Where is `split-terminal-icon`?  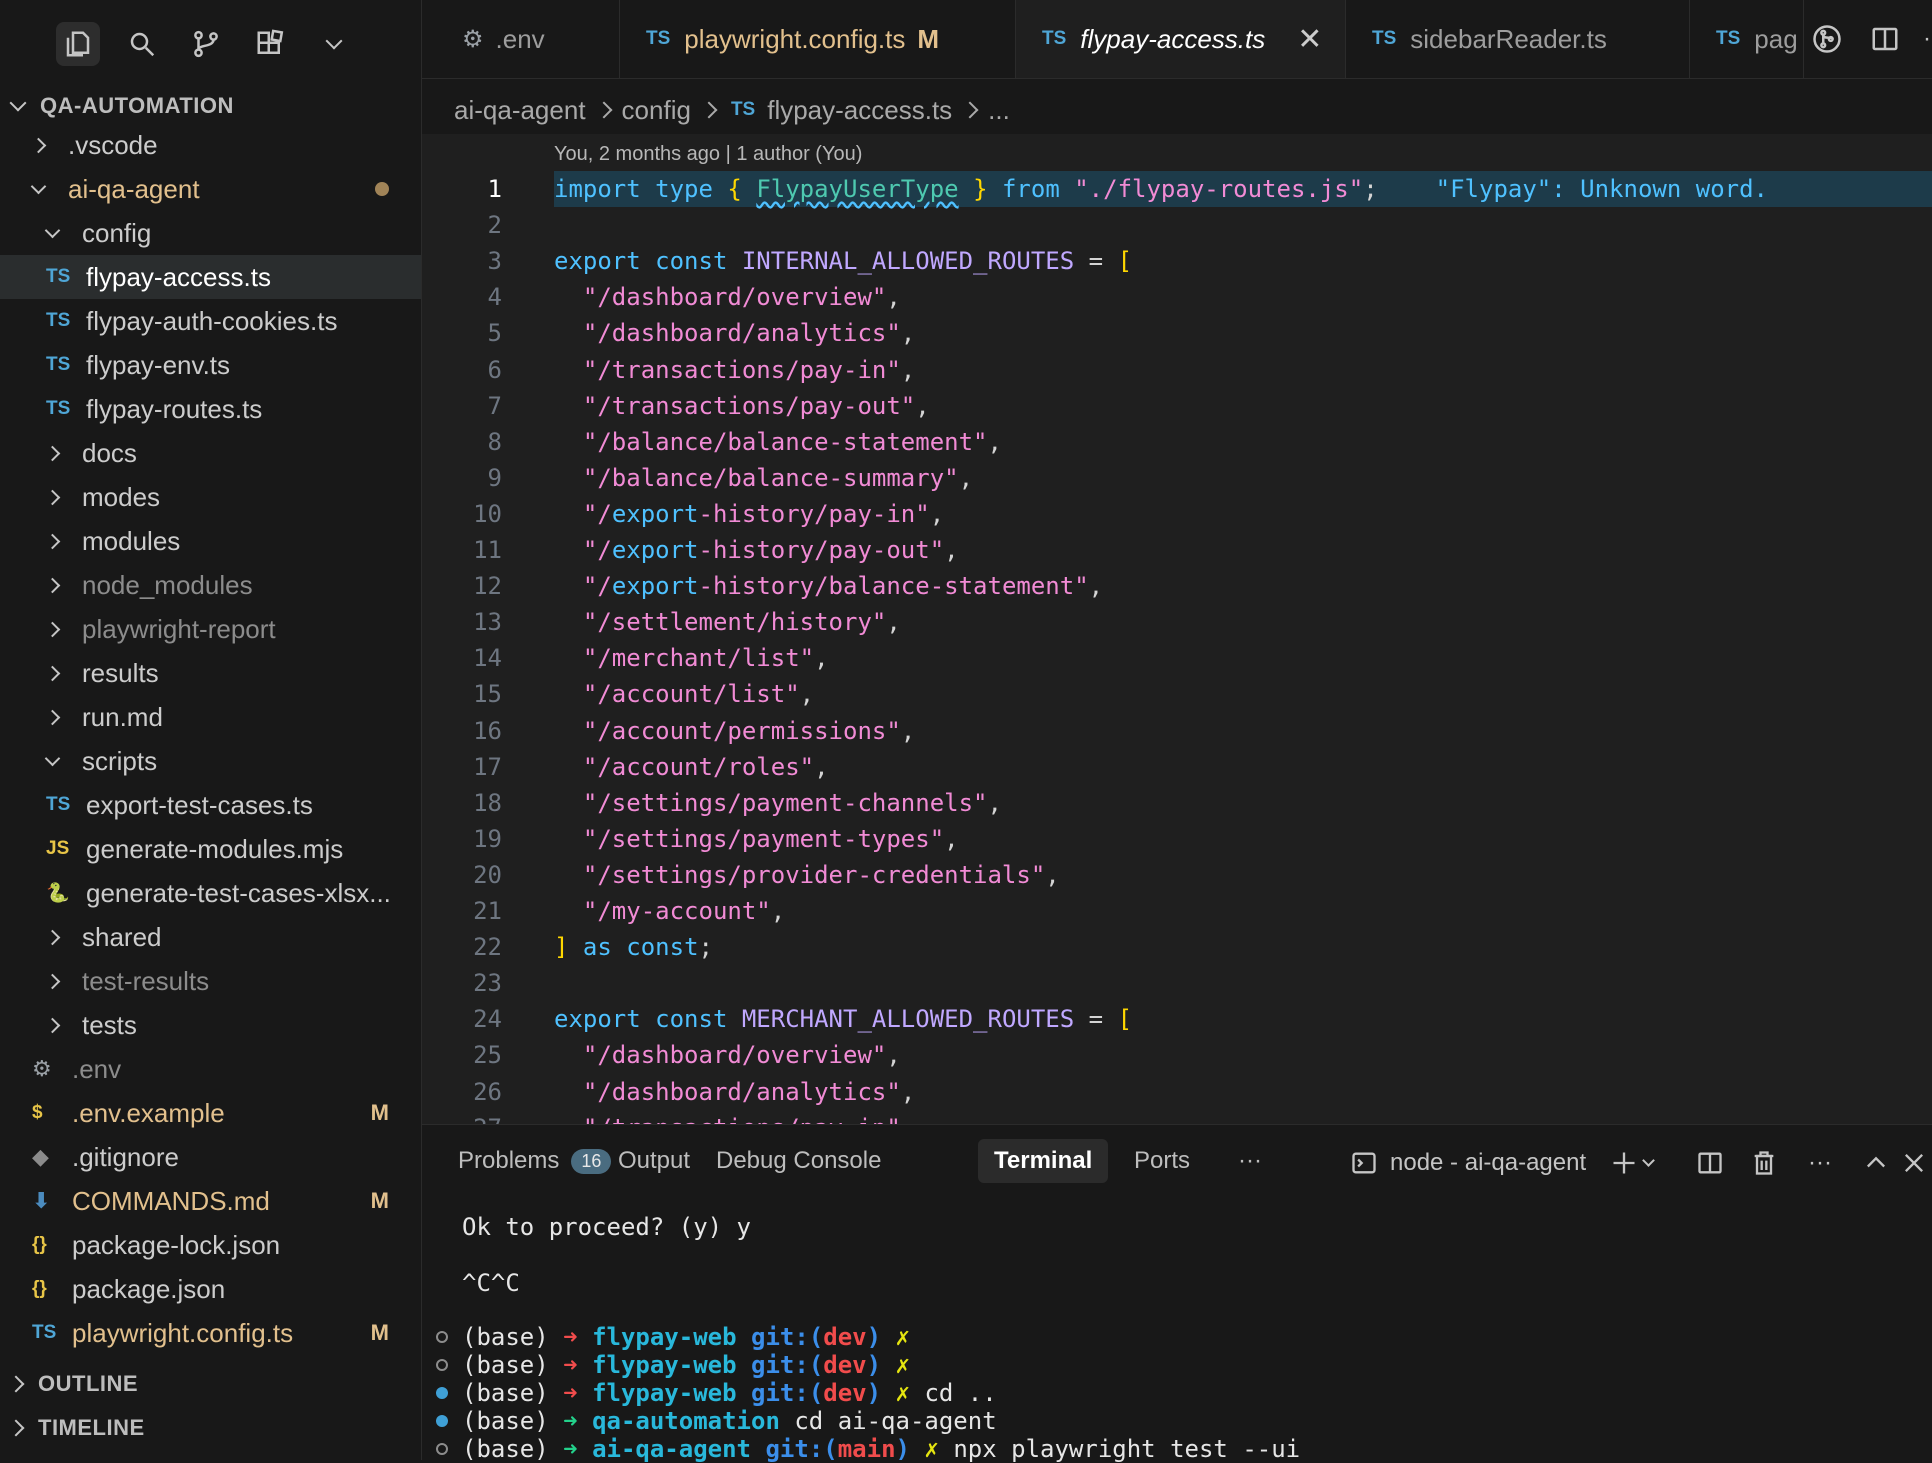 split-terminal-icon is located at coordinates (1710, 1163).